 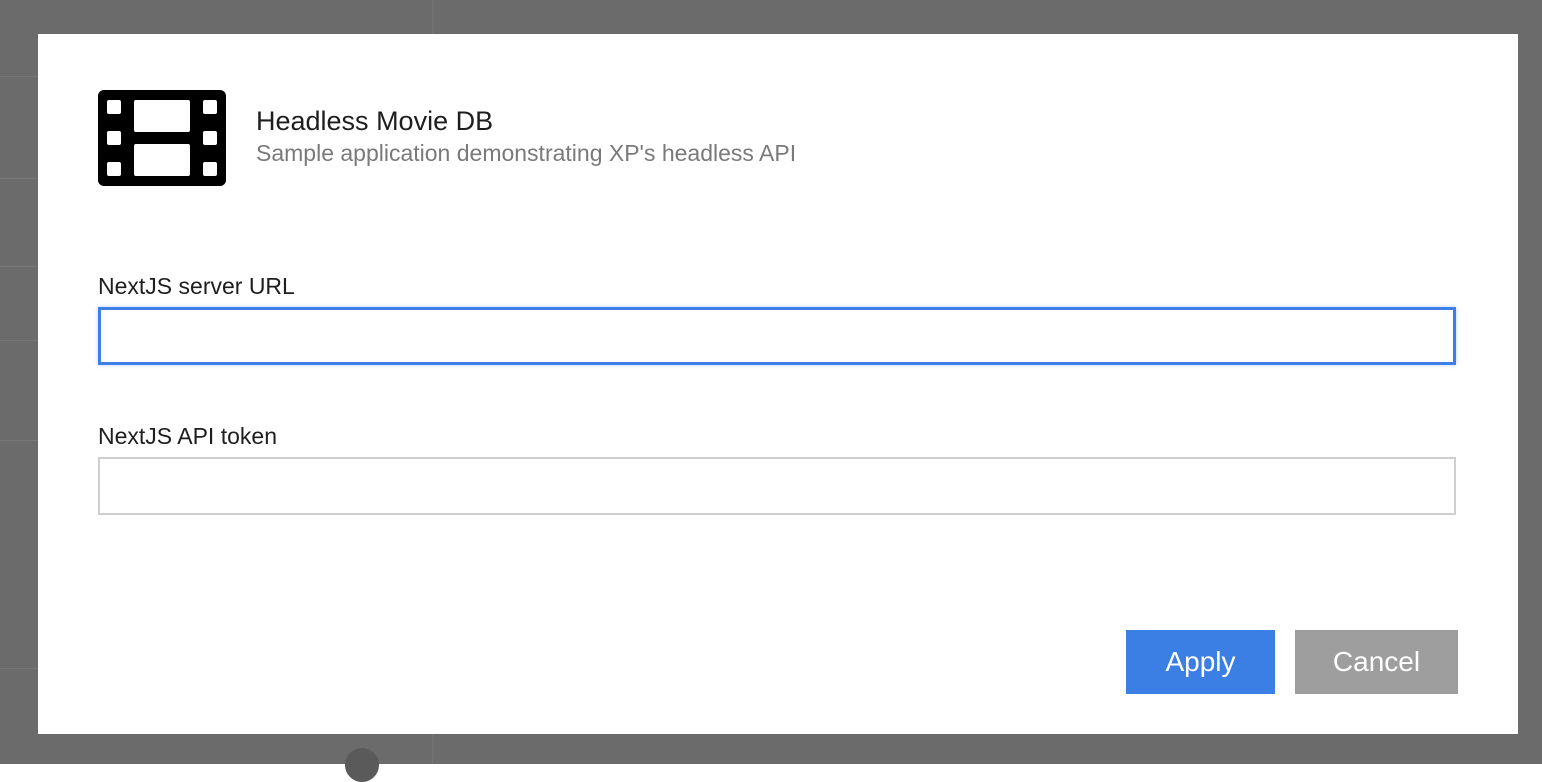 I want to click on background-avatar, so click(x=362, y=765).